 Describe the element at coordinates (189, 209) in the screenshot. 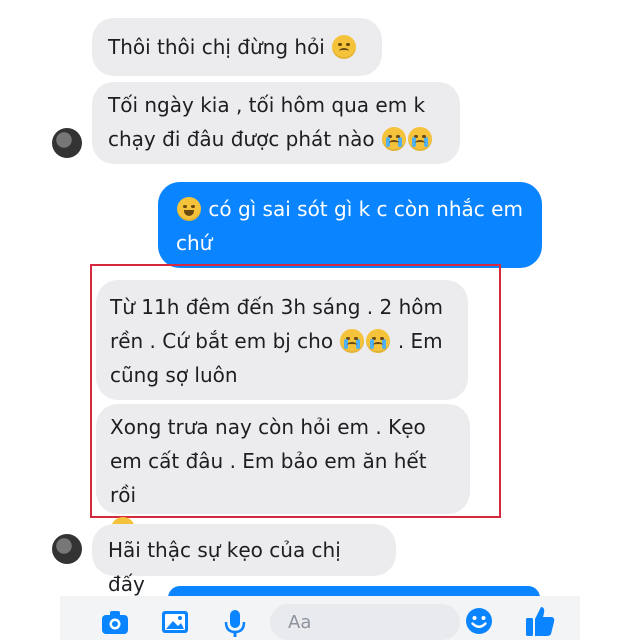

I see `laughing-emoji-icon` at that location.